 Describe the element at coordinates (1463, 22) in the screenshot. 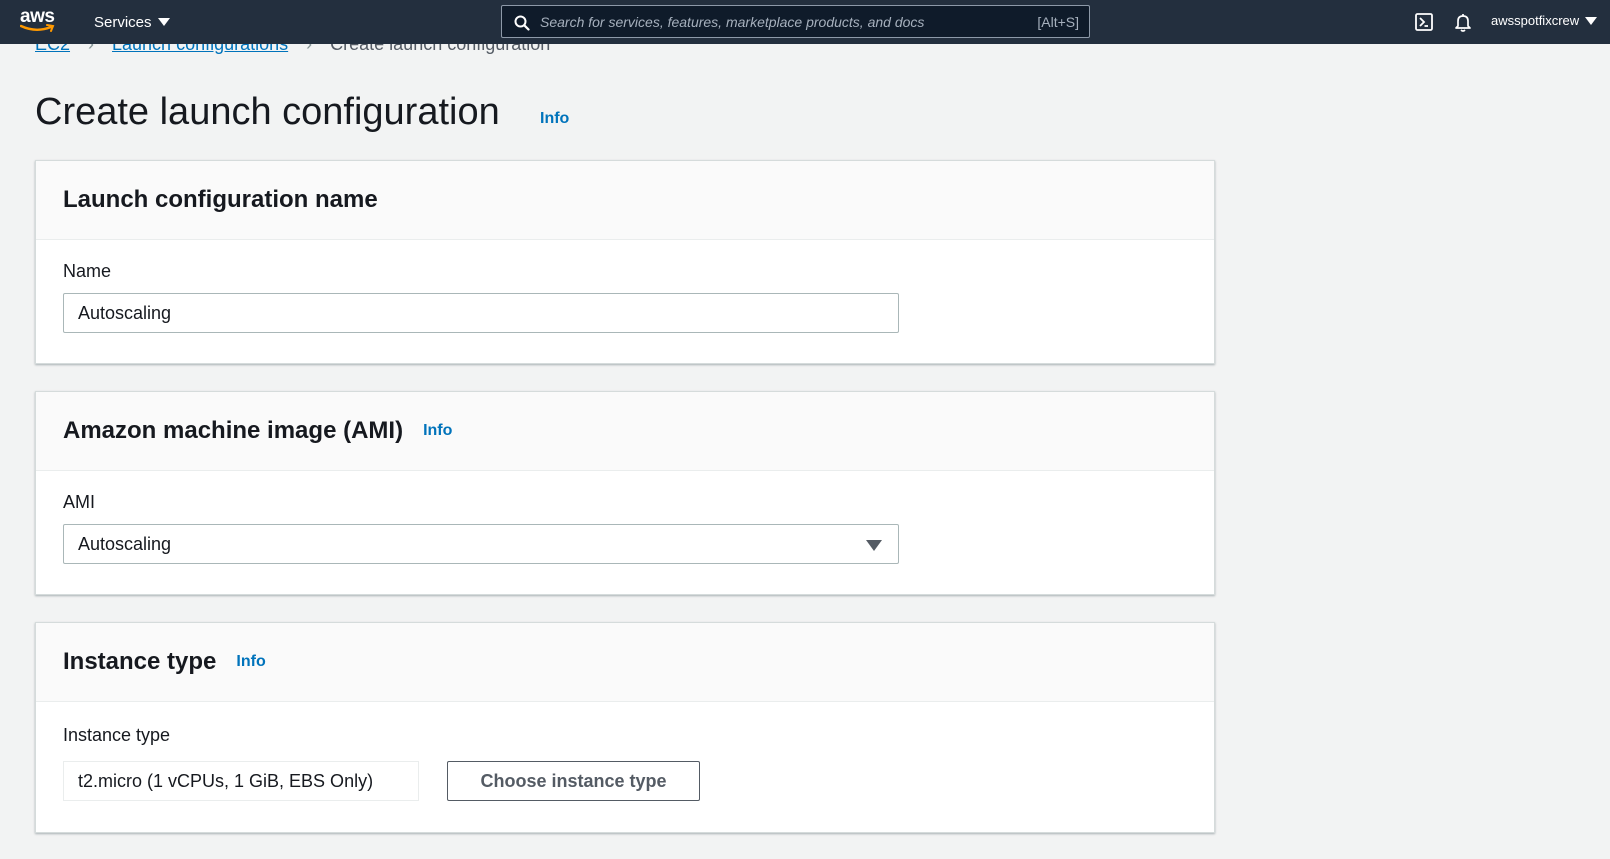

I see `bell-icon` at that location.